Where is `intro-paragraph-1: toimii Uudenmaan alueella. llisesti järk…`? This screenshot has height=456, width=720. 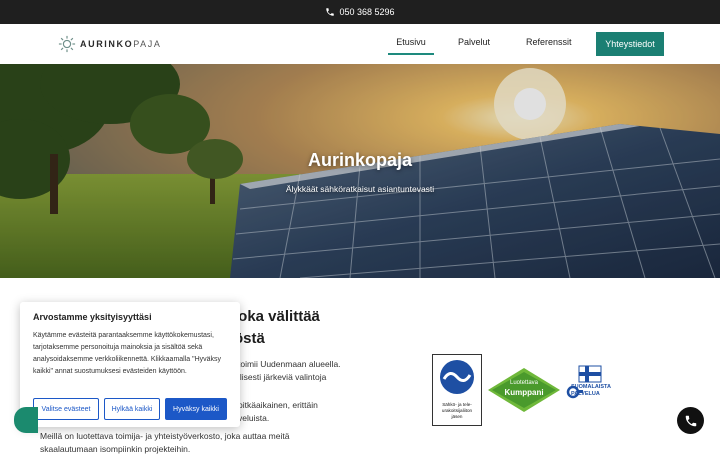
intro-paragraph-1: toimii Uudenmaan alueella. llisesti järk… is located at coordinates (289, 370).